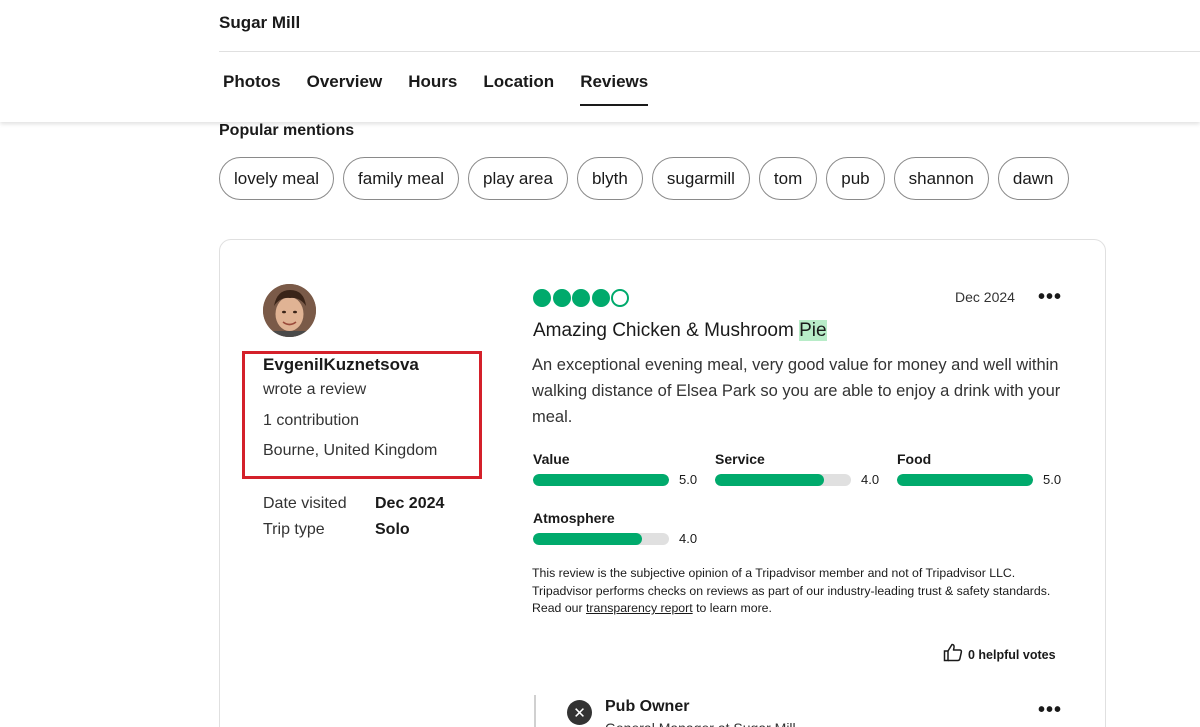  I want to click on reviewer-avatar, so click(289, 310).